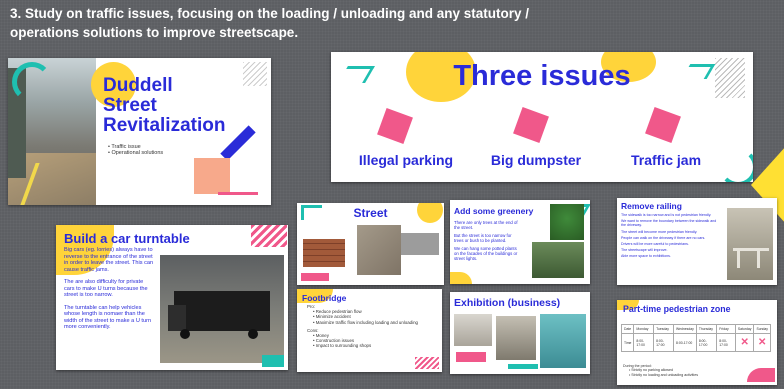  I want to click on duddell-title: Duddell Street Revitalization, so click(164, 106).